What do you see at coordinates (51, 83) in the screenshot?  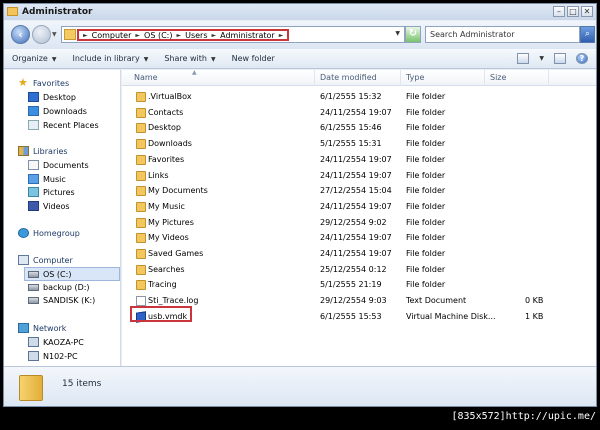 I see `nav-favorites-label: Favorites` at bounding box center [51, 83].